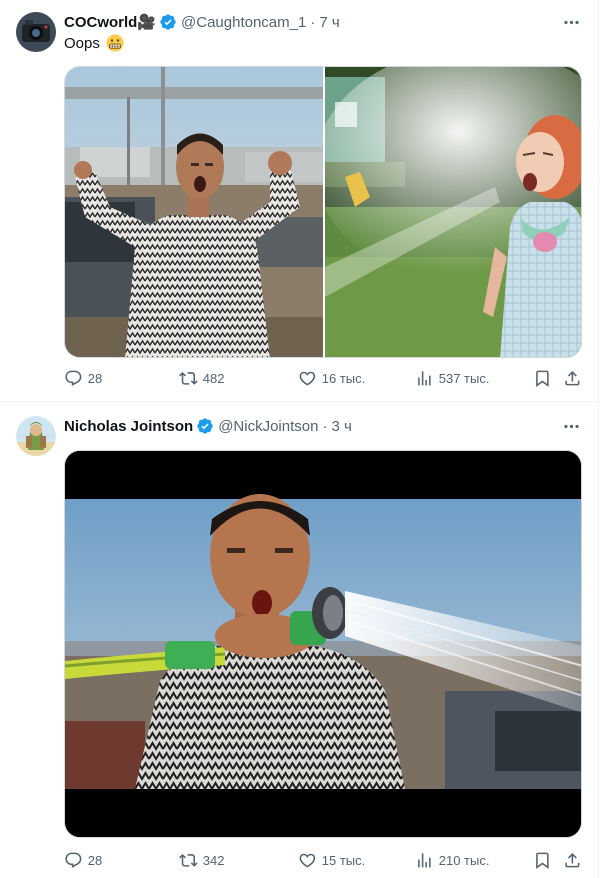  What do you see at coordinates (343, 378) in the screenshot?
I see `like-count: 16 тыс.` at bounding box center [343, 378].